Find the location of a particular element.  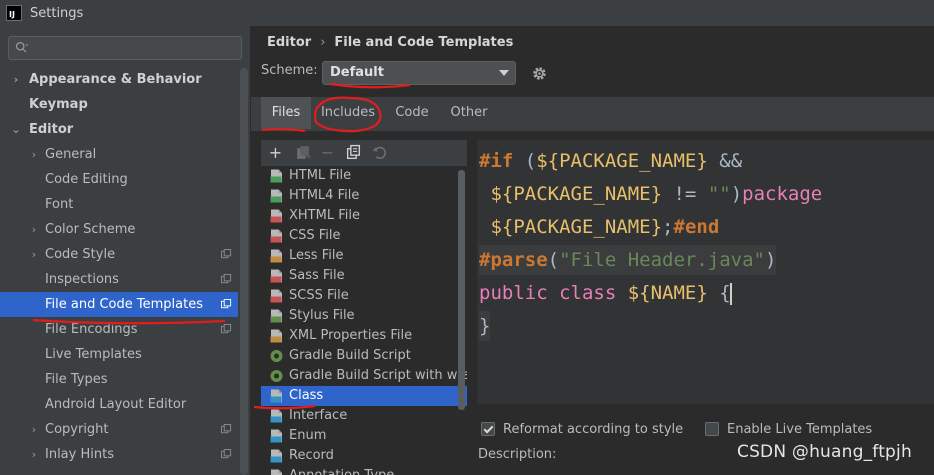

watermark: CSDN @huang_ftpjh is located at coordinates (824, 452).